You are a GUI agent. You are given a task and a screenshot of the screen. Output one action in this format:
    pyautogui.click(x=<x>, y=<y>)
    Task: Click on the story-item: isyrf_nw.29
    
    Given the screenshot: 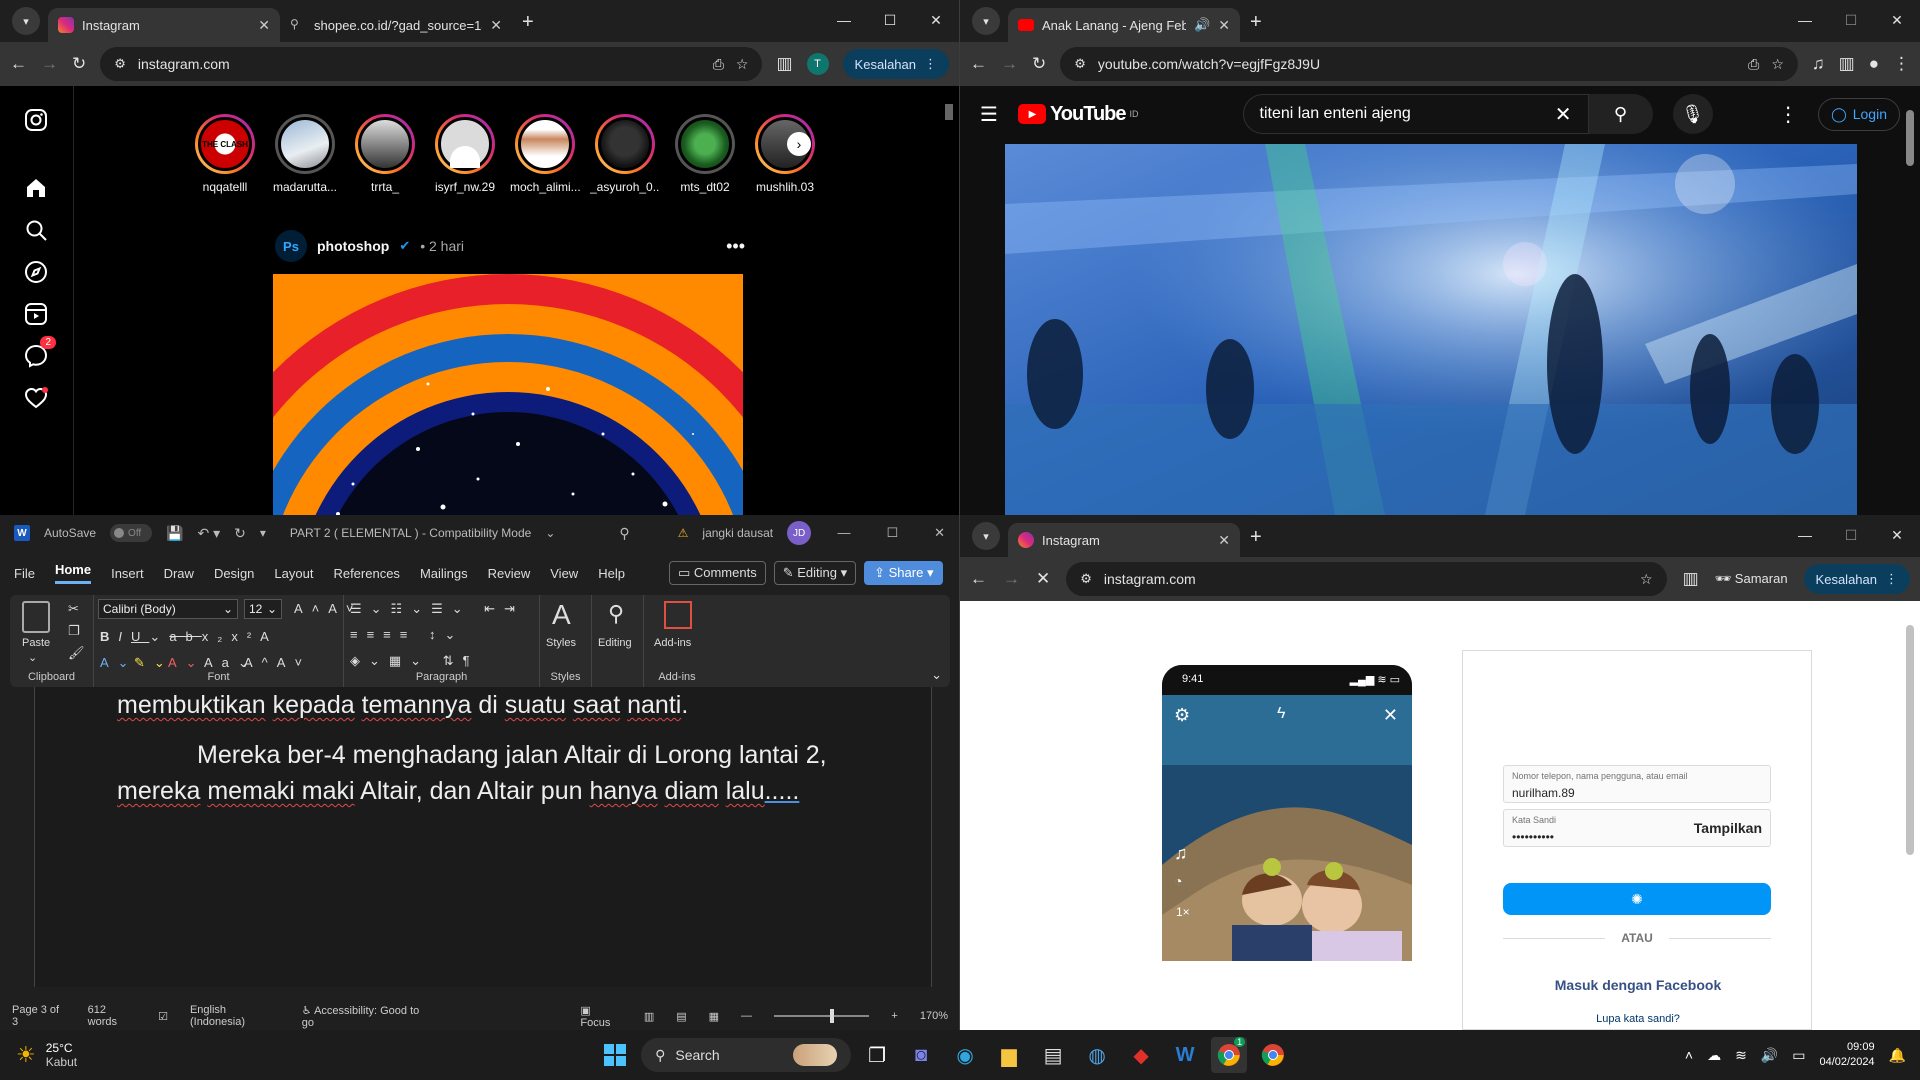 What is the action you would take?
    pyautogui.click(x=465, y=154)
    